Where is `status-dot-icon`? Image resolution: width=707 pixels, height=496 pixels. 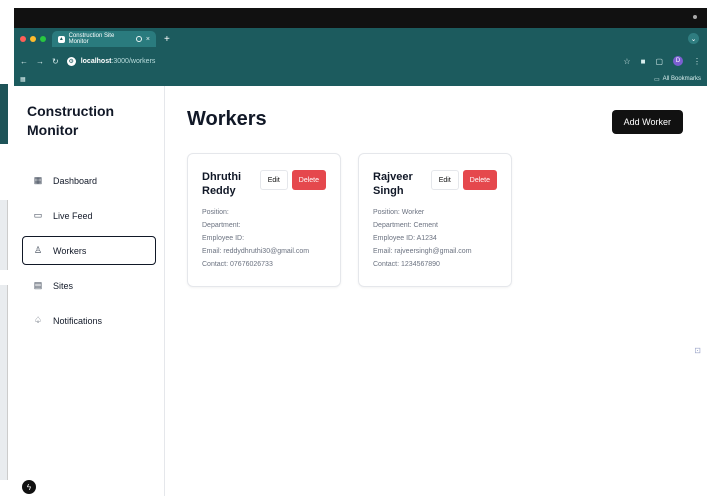 status-dot-icon is located at coordinates (695, 17).